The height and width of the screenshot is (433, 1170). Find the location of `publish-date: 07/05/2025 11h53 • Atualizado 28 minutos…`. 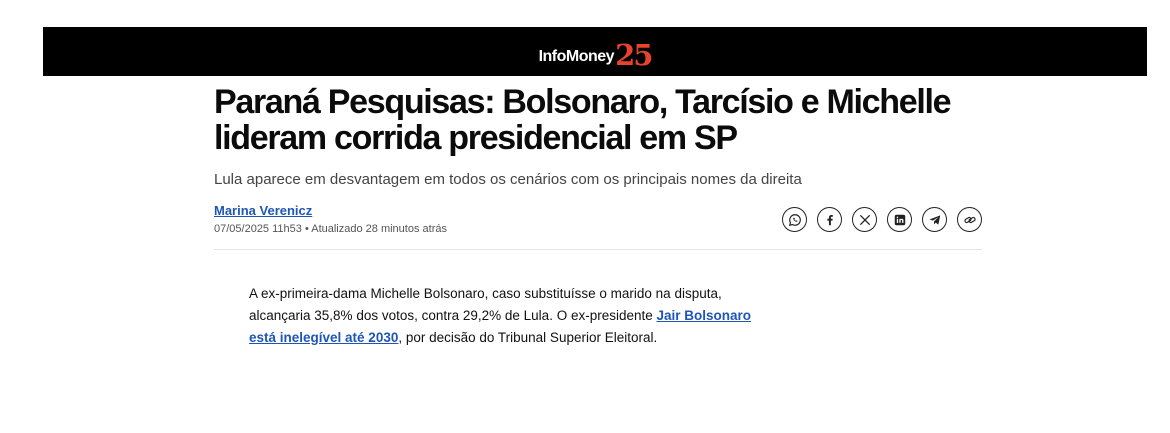

publish-date: 07/05/2025 11h53 • Atualizado 28 minutos… is located at coordinates (330, 229).